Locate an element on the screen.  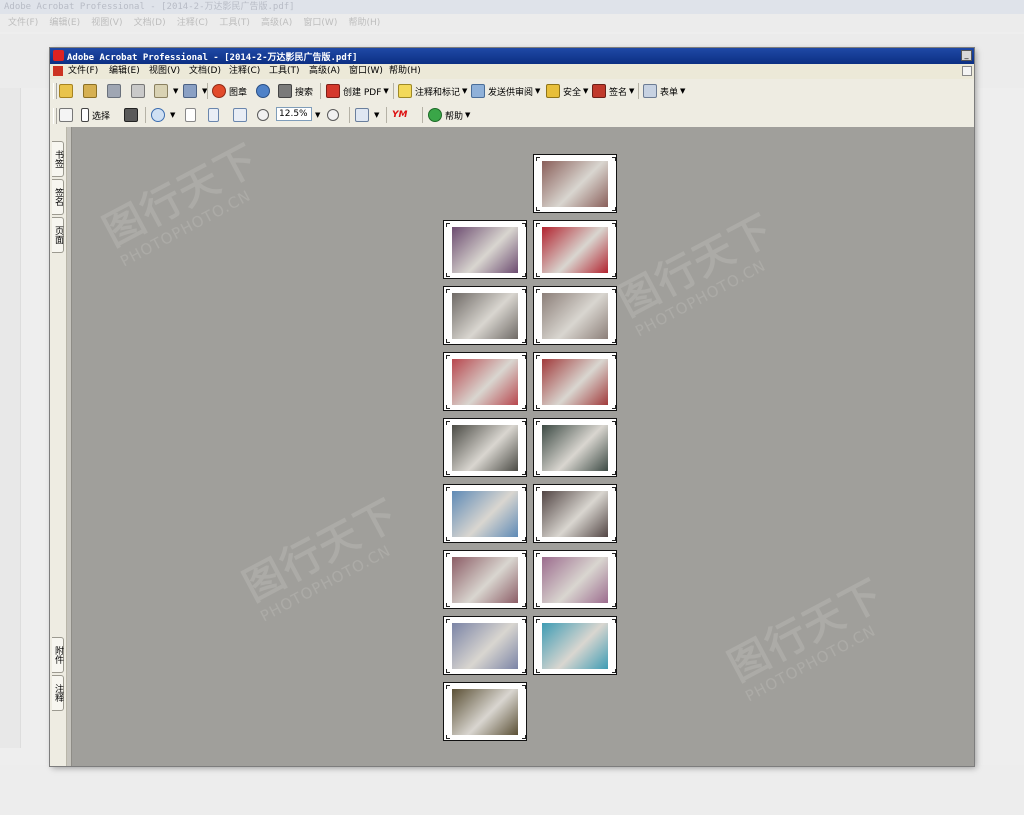
toolbar-separator is located at coordinates (349, 115).